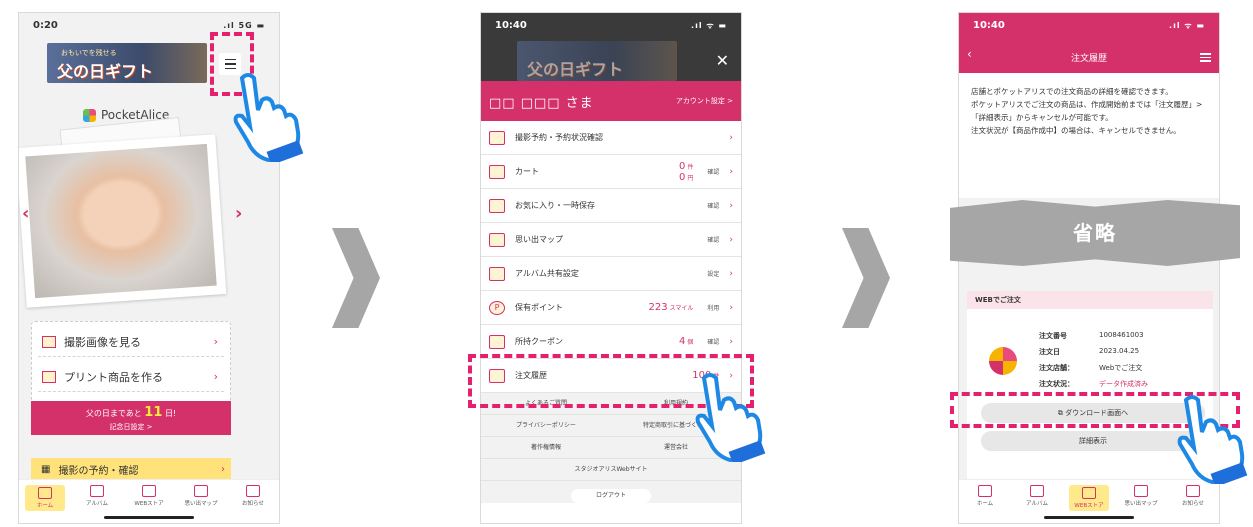  What do you see at coordinates (153, 412) in the screenshot?
I see `countdown-days: 11` at bounding box center [153, 412].